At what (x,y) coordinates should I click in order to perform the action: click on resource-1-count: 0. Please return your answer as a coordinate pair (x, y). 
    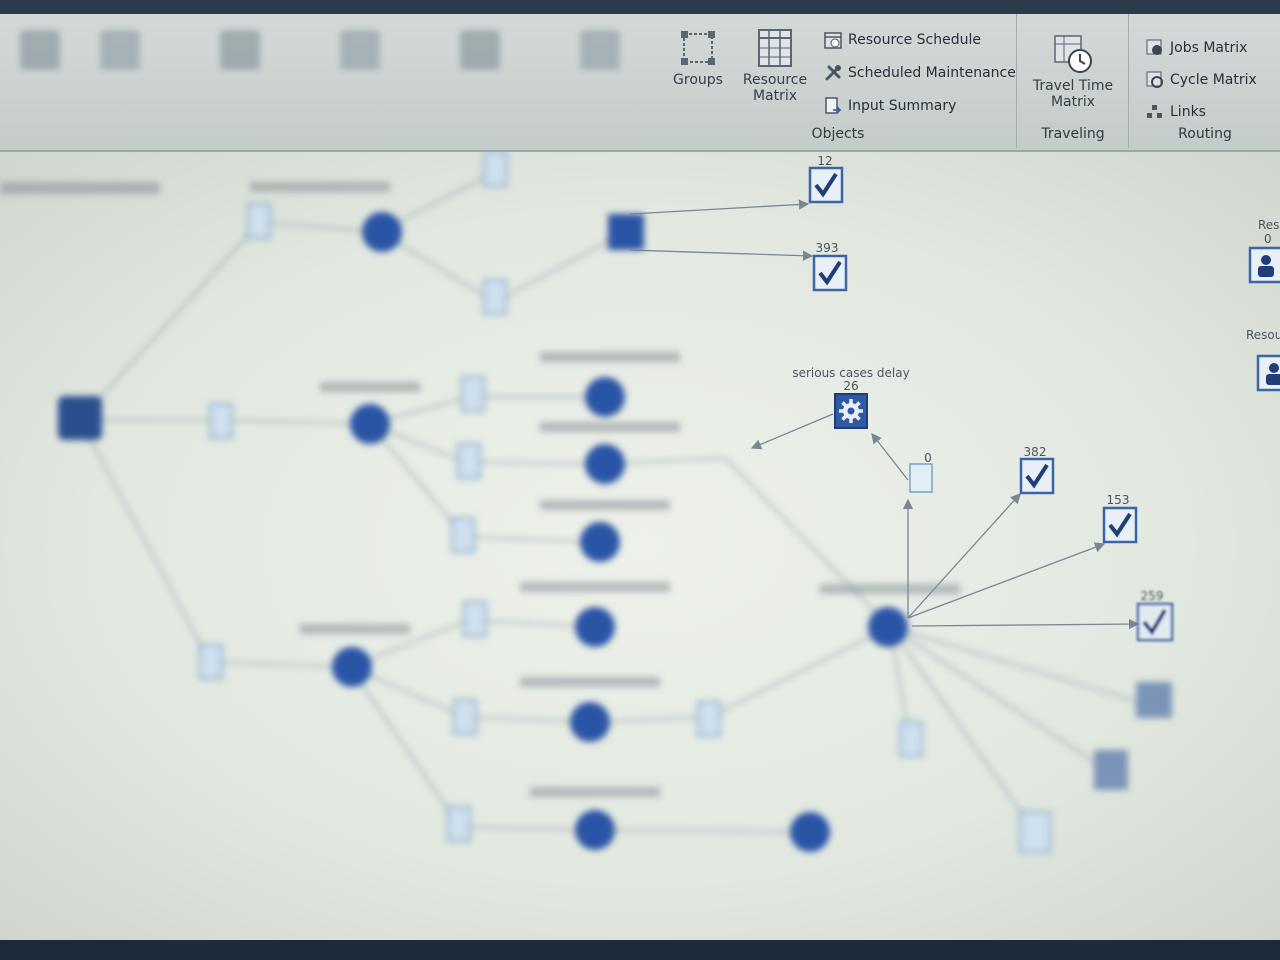
    Looking at the image, I should click on (1268, 239).